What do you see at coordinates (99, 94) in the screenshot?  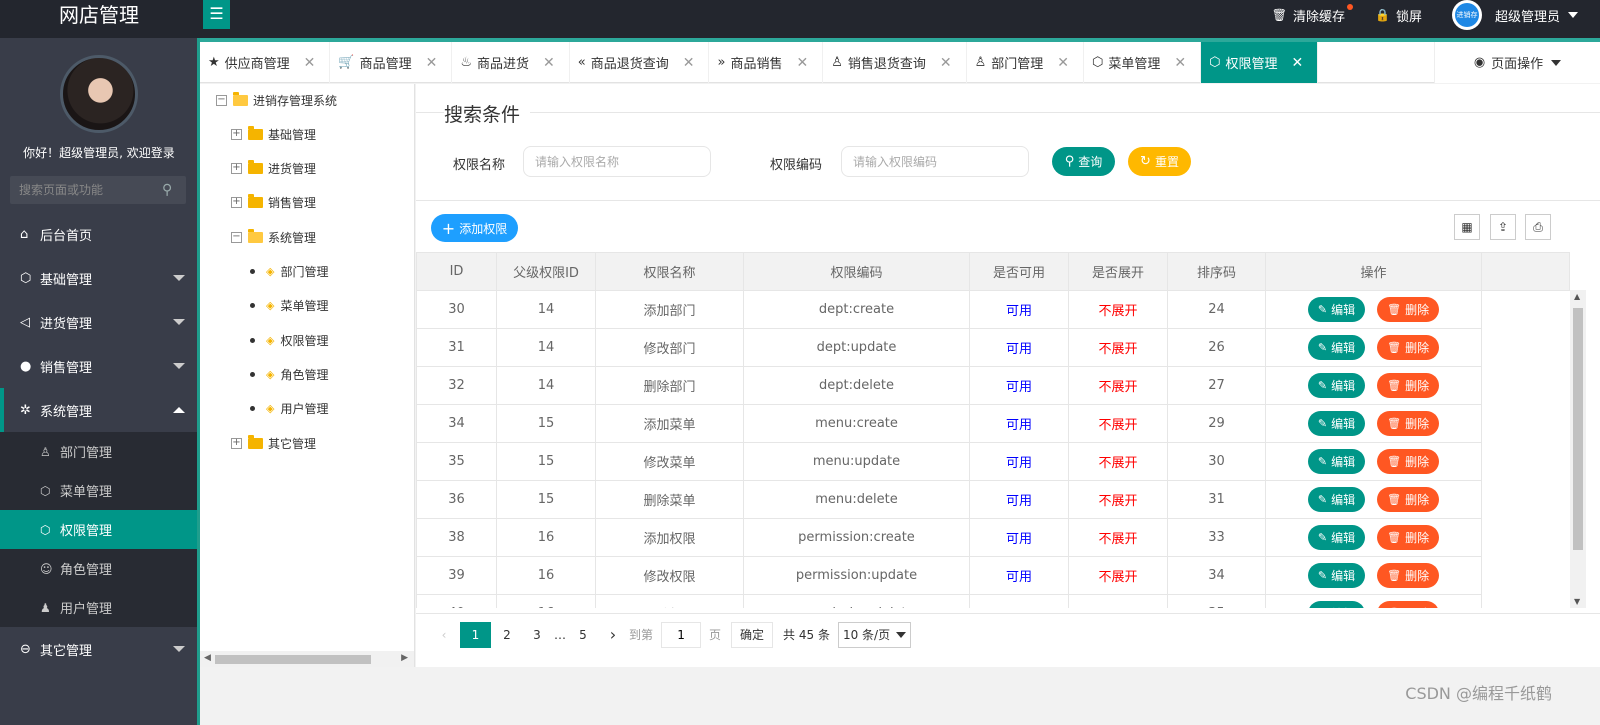 I see `profile-avatar` at bounding box center [99, 94].